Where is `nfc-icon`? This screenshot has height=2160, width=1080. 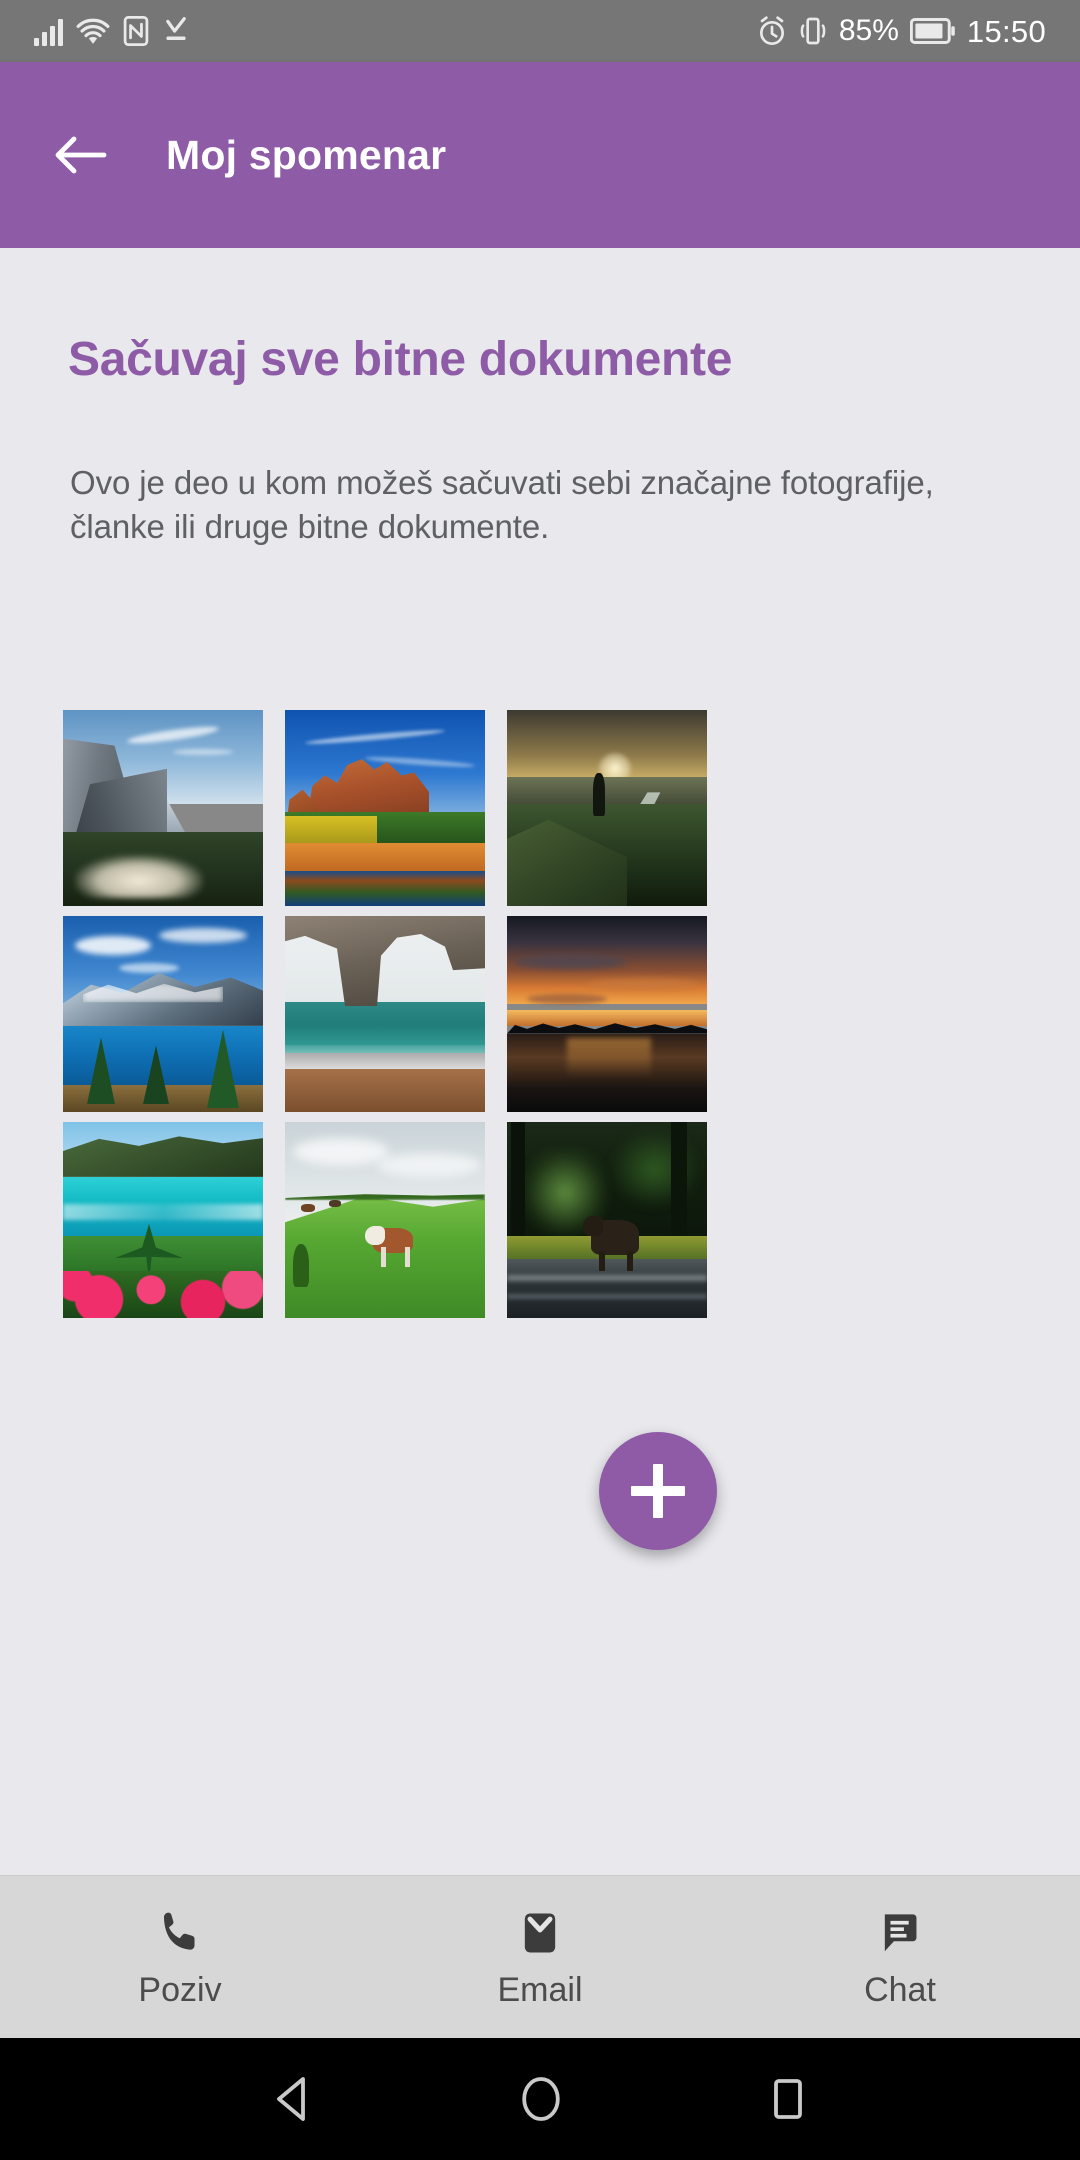
nfc-icon is located at coordinates (136, 31).